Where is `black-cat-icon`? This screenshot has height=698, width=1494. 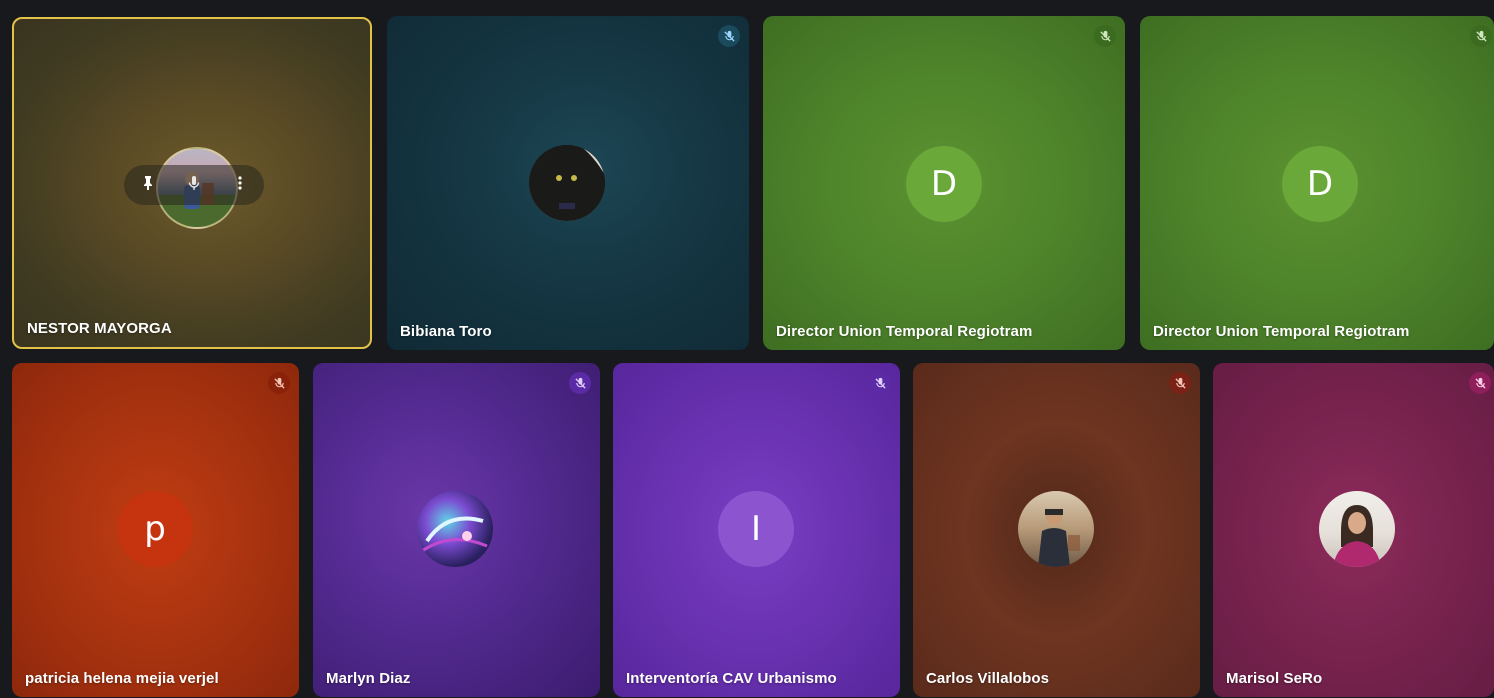 black-cat-icon is located at coordinates (567, 183).